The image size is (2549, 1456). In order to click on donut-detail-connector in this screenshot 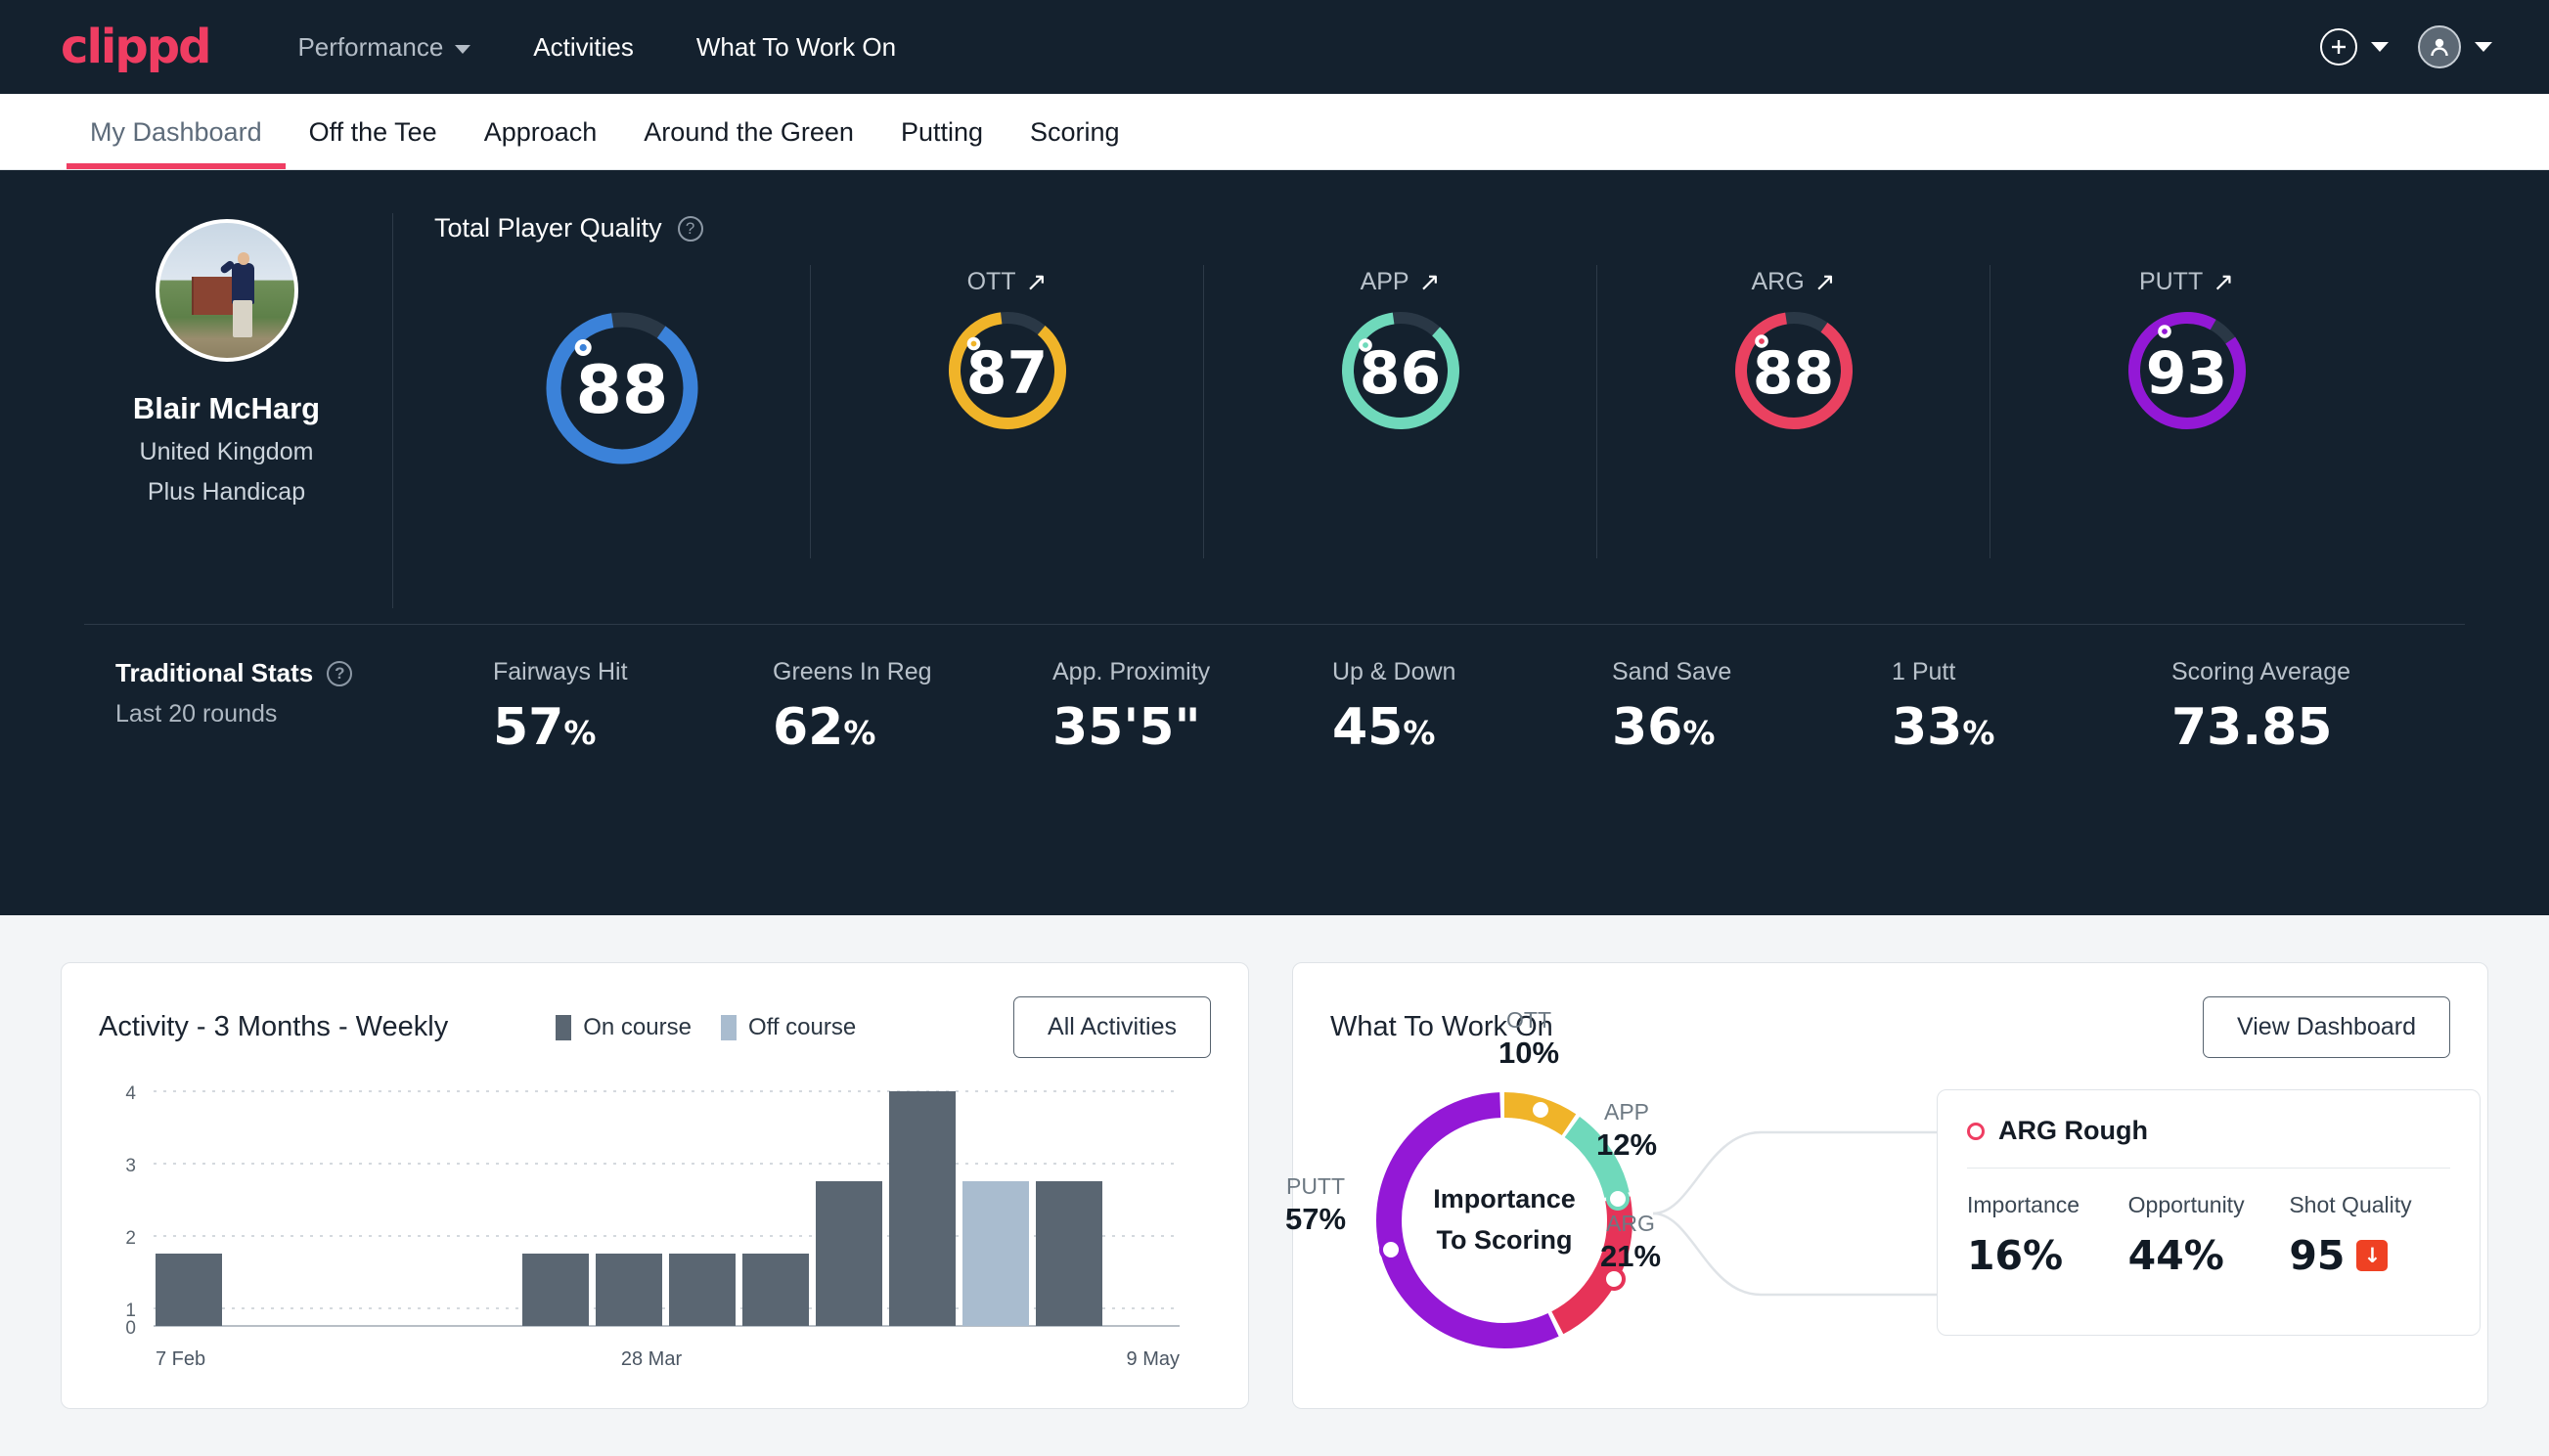, I will do `click(1800, 1213)`.